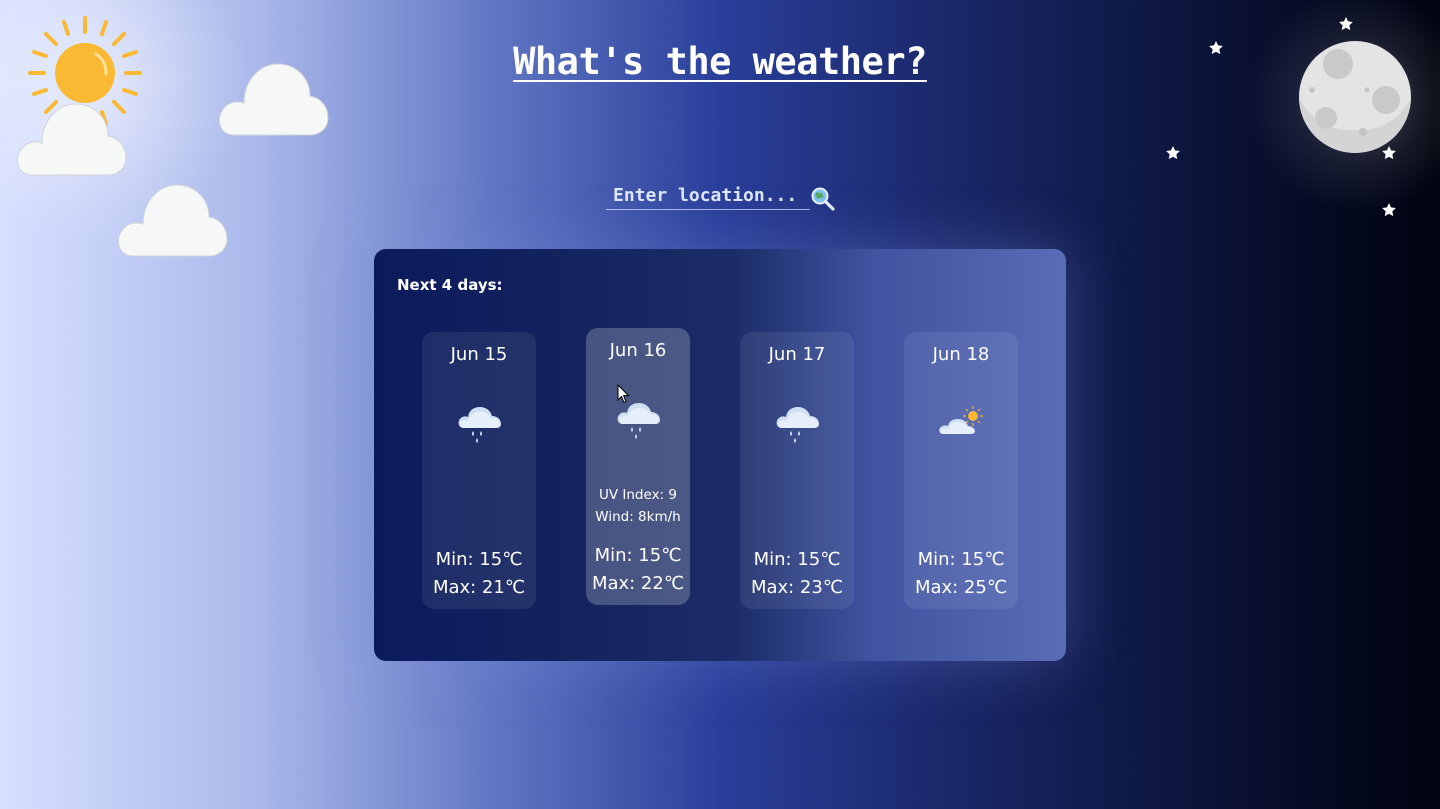 This screenshot has height=809, width=1440. Describe the element at coordinates (637, 495) in the screenshot. I see `uv-index: UV Index: 9` at that location.